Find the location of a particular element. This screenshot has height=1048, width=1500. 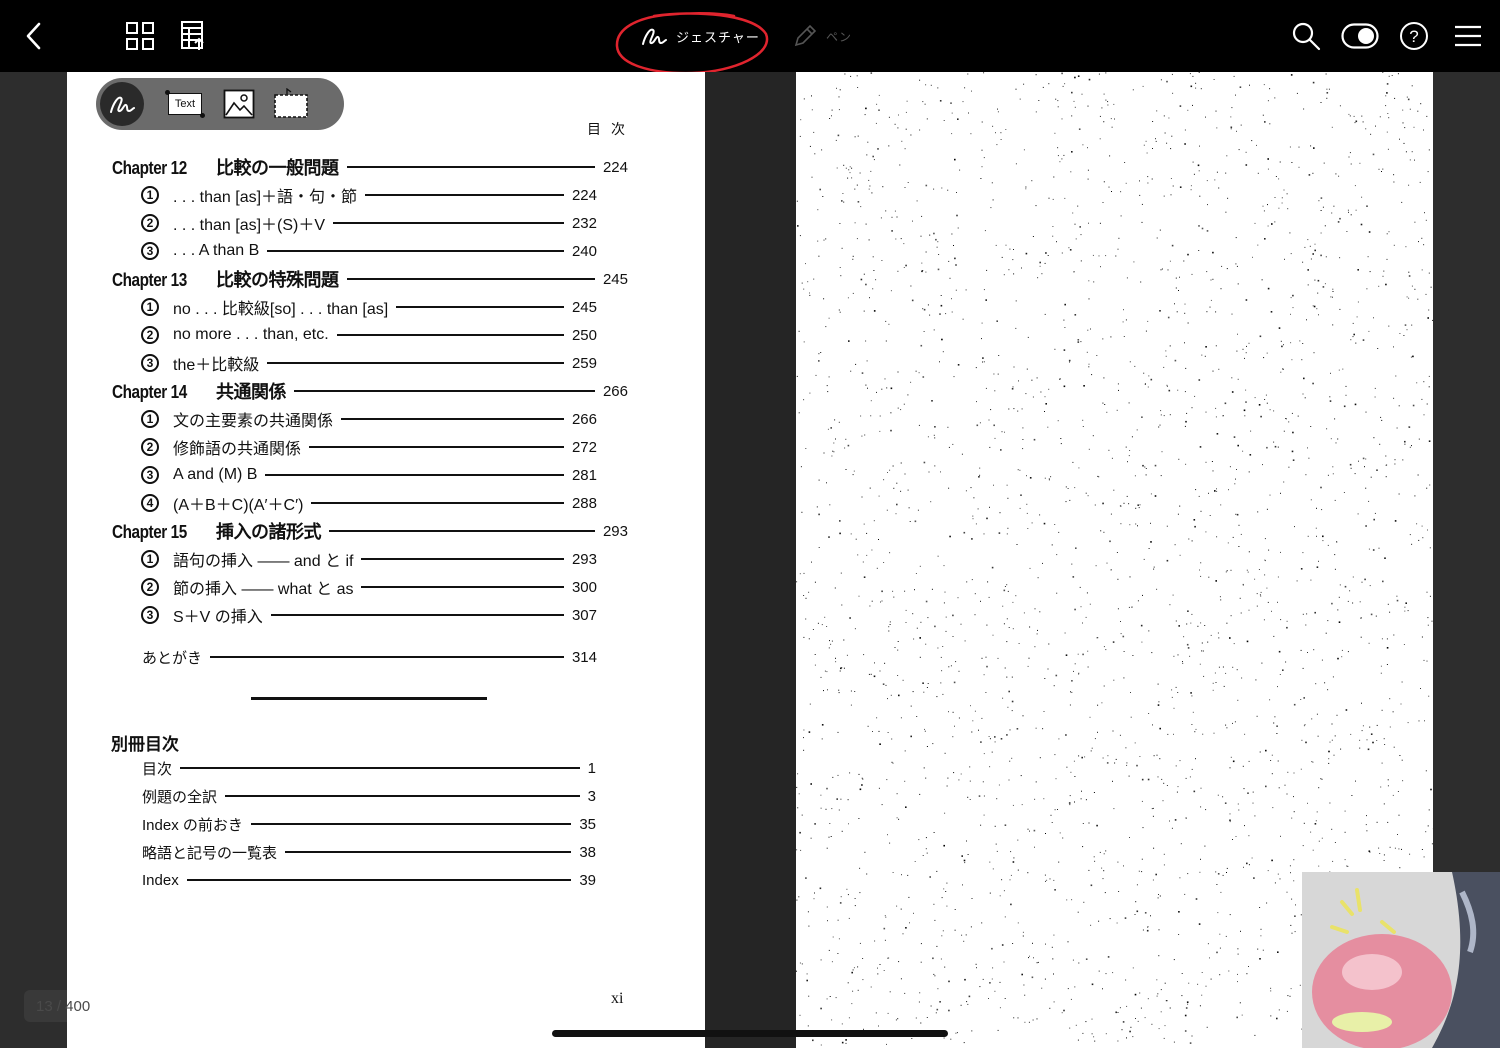

tool-palette: Text is located at coordinates (220, 104).